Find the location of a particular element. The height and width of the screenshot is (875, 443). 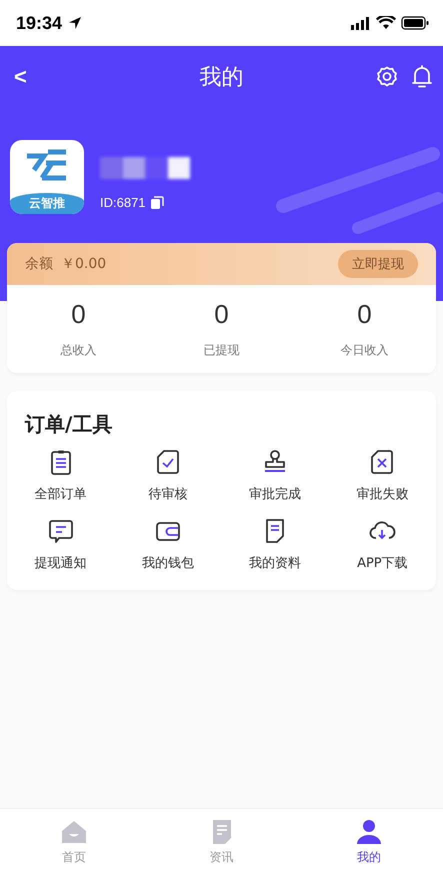

back-button: < is located at coordinates (20, 77).